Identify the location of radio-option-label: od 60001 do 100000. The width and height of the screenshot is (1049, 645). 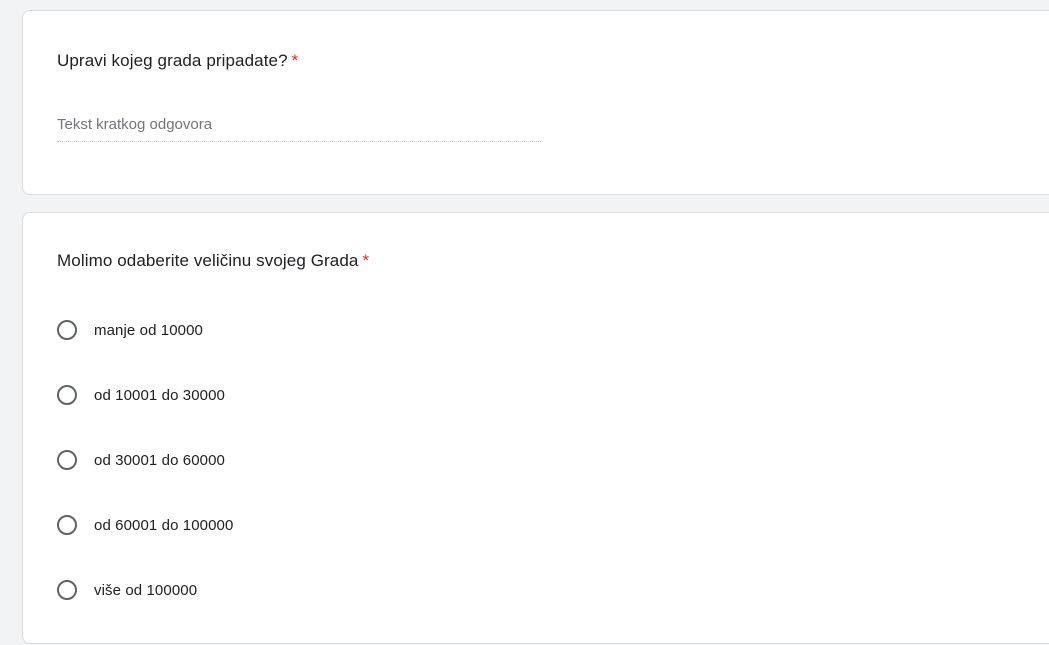
(164, 525).